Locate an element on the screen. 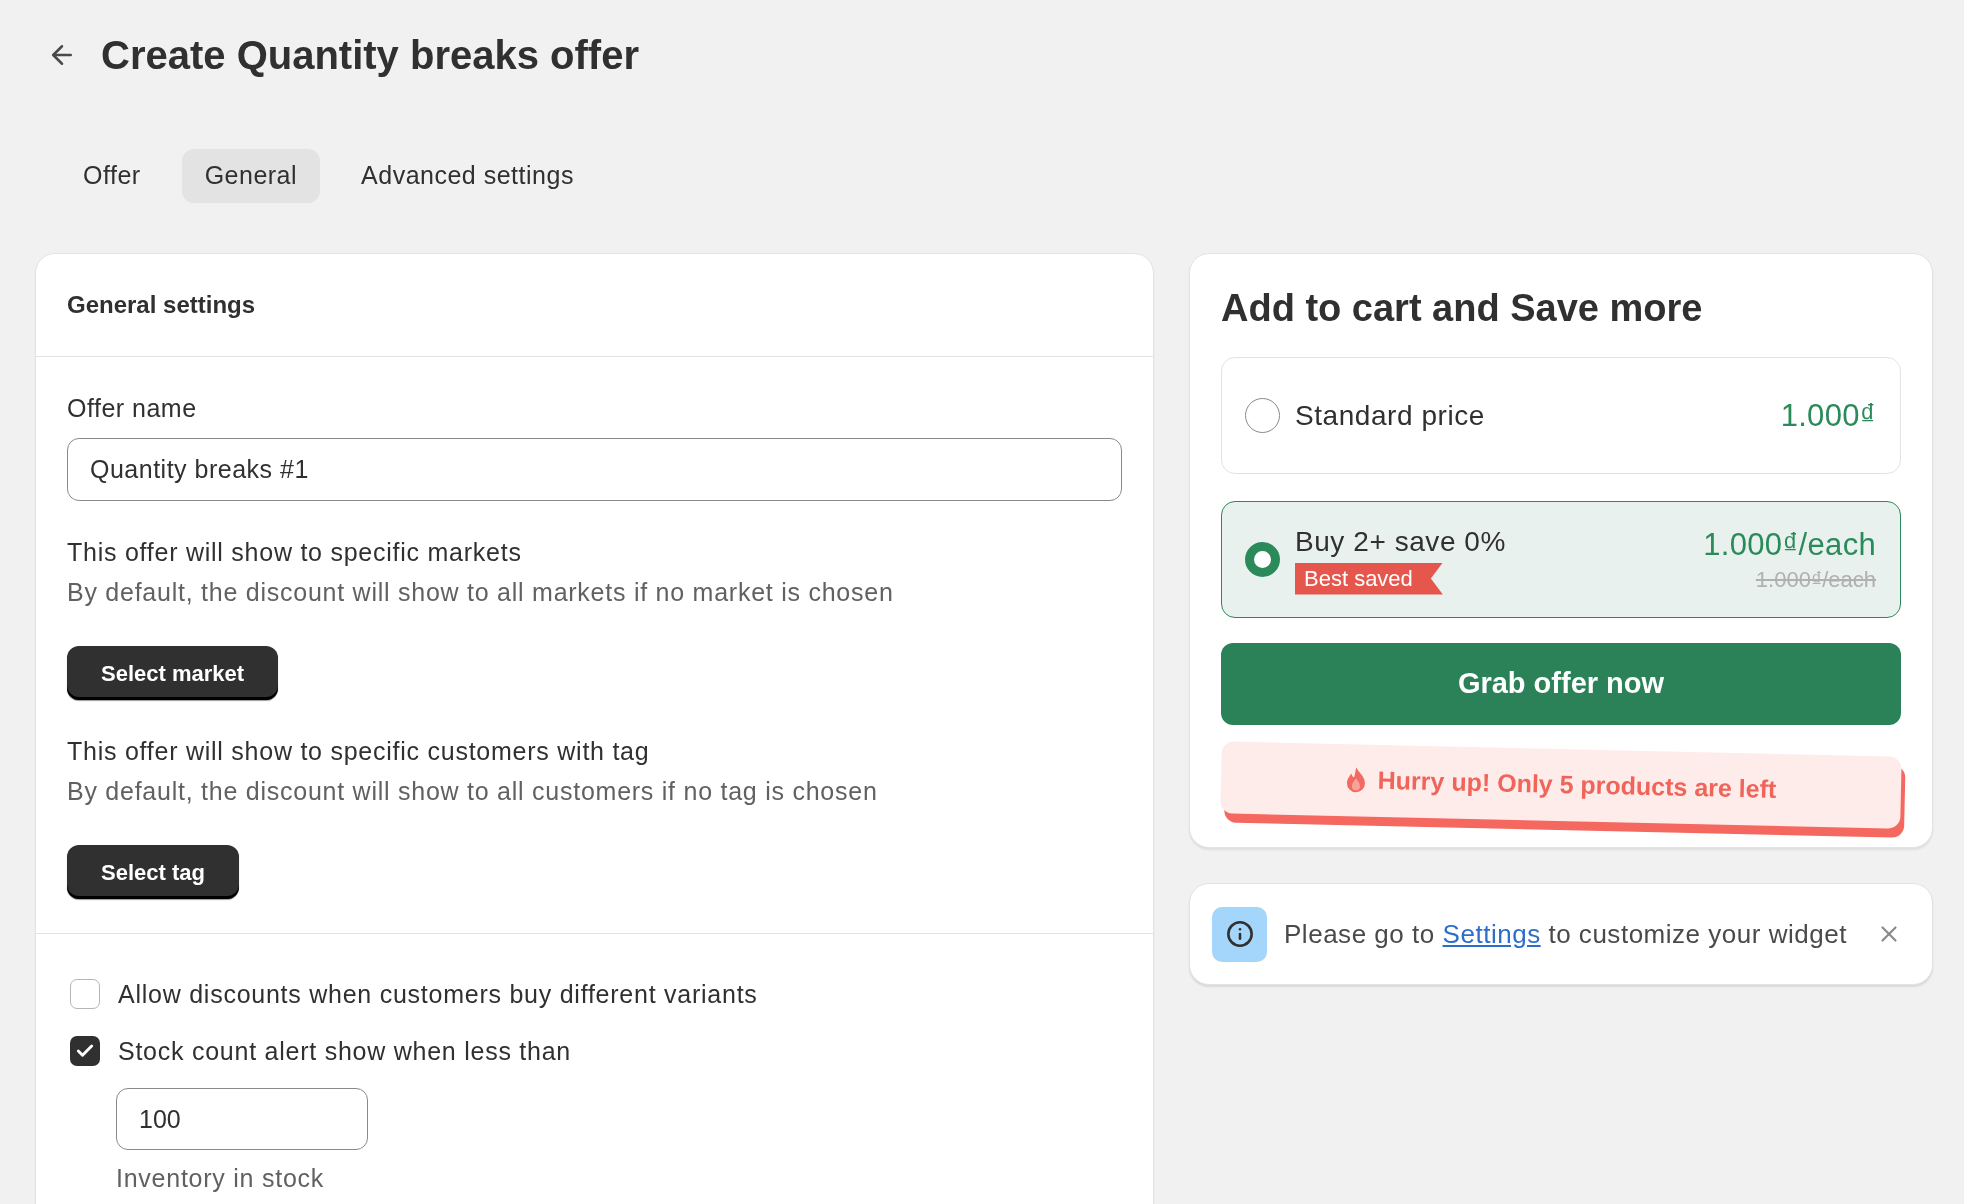  checkbox-label: Allow discounts when customers buy different variants is located at coordinates (438, 994).